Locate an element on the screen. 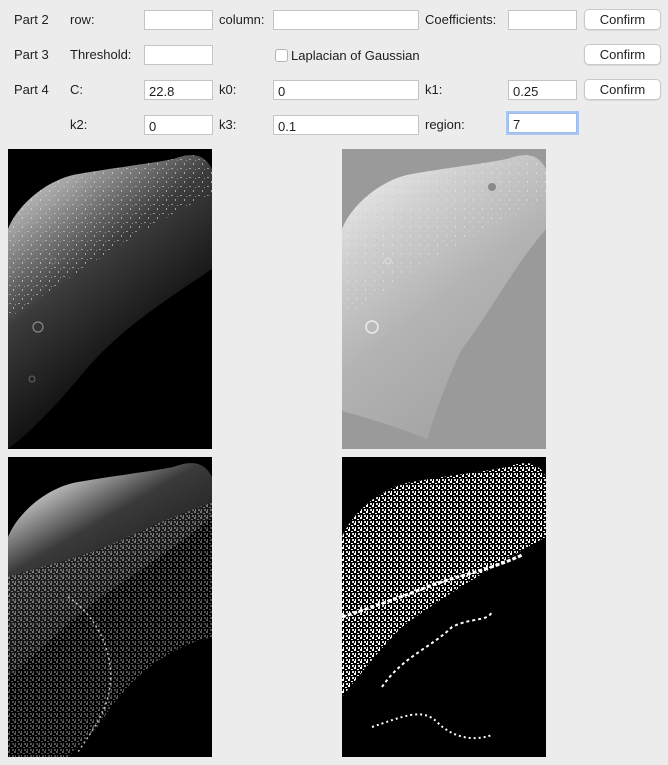 Image resolution: width=668 pixels, height=765 pixels. k1-label: k1: is located at coordinates (434, 89).